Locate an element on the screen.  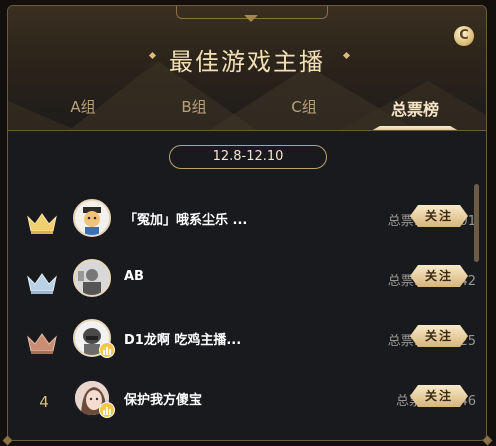
rank-number: 4 is located at coordinates (44, 402).